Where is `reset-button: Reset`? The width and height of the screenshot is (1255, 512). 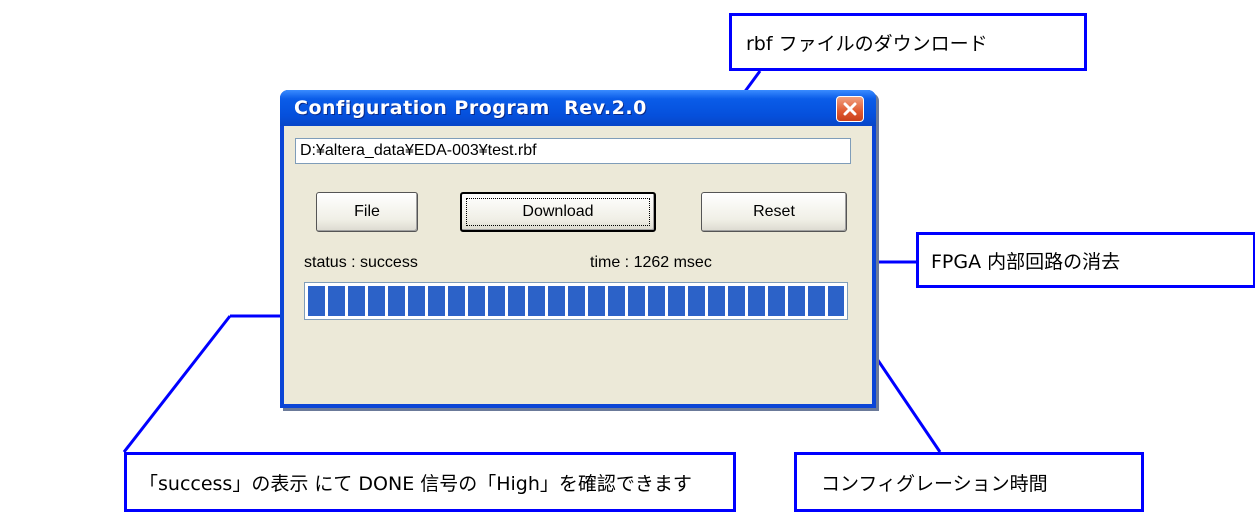 reset-button: Reset is located at coordinates (774, 212).